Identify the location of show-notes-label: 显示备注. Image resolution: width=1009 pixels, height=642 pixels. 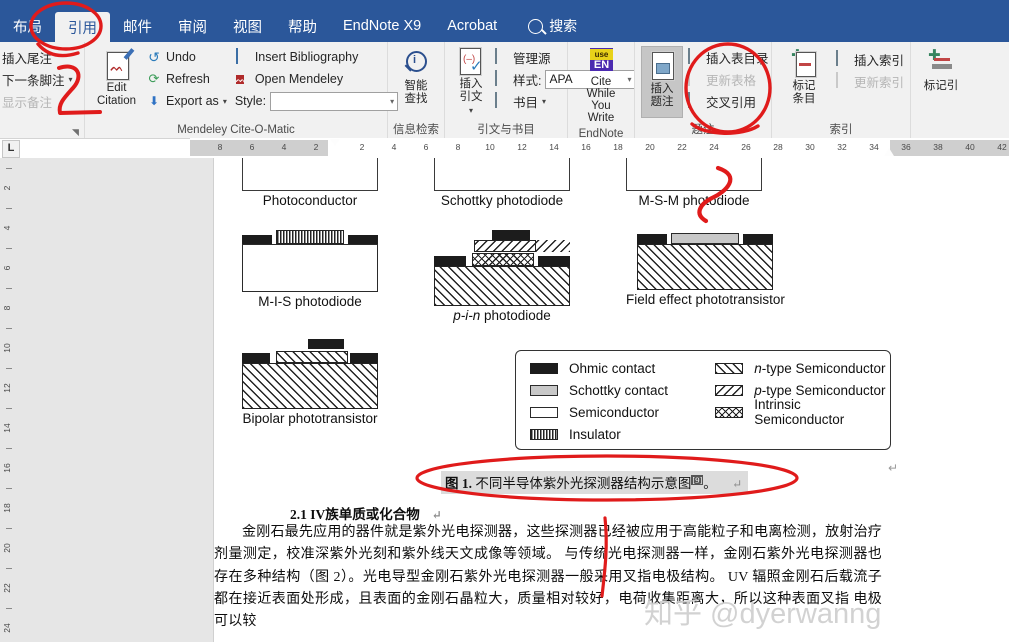
(27, 102).